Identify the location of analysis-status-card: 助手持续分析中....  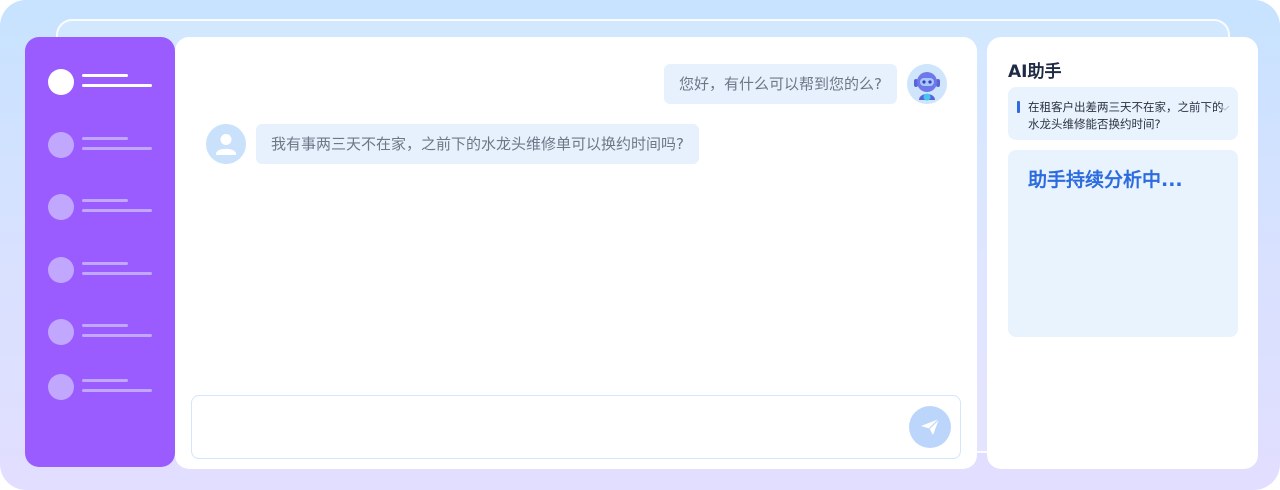
(1123, 243).